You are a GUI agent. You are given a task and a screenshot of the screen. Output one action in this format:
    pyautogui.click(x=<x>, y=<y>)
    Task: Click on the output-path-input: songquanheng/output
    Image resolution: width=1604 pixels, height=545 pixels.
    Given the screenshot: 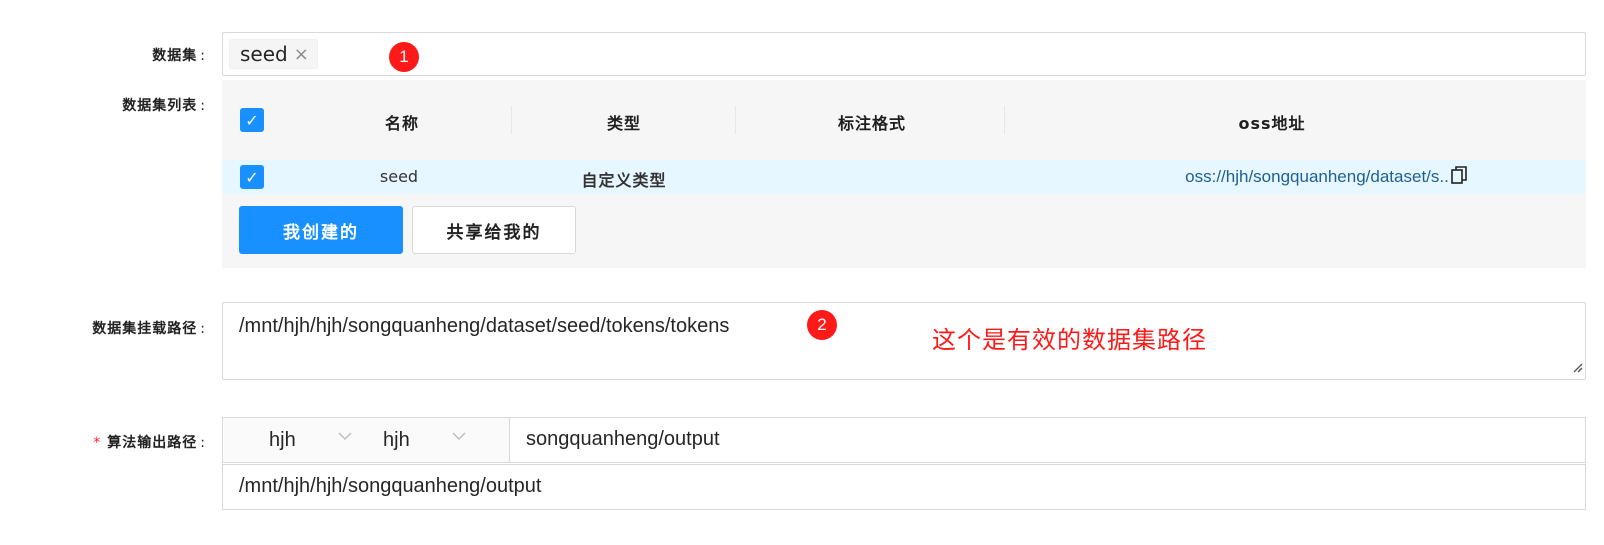 What is the action you would take?
    pyautogui.click(x=623, y=439)
    